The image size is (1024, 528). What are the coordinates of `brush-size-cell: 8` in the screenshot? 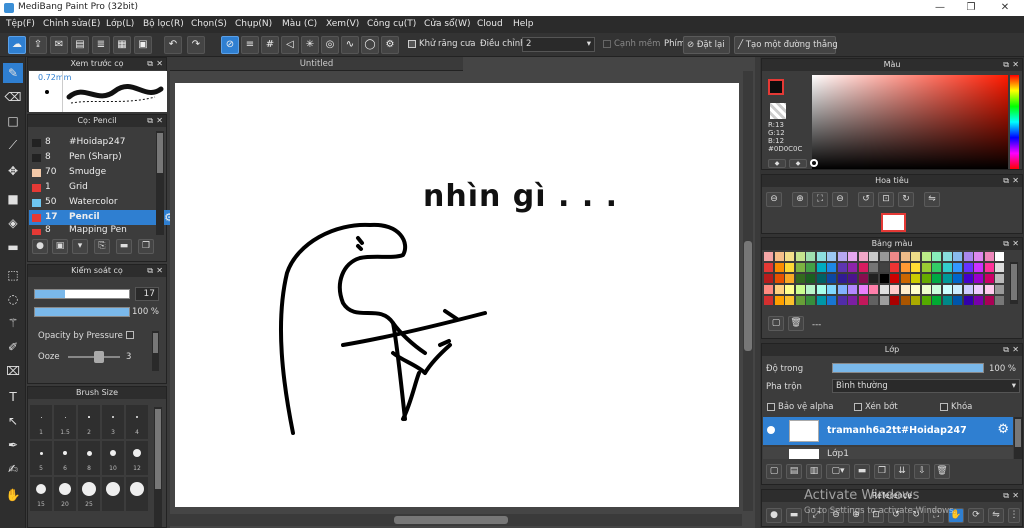 It's located at (89, 458).